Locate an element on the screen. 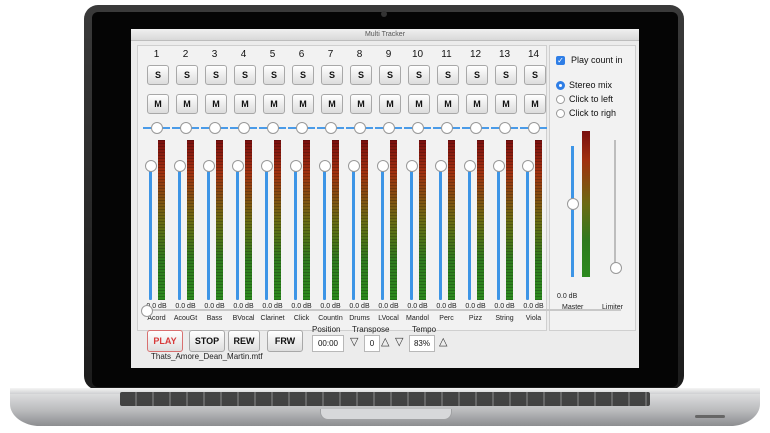 The width and height of the screenshot is (770, 433). master-fader-knob is located at coordinates (573, 204).